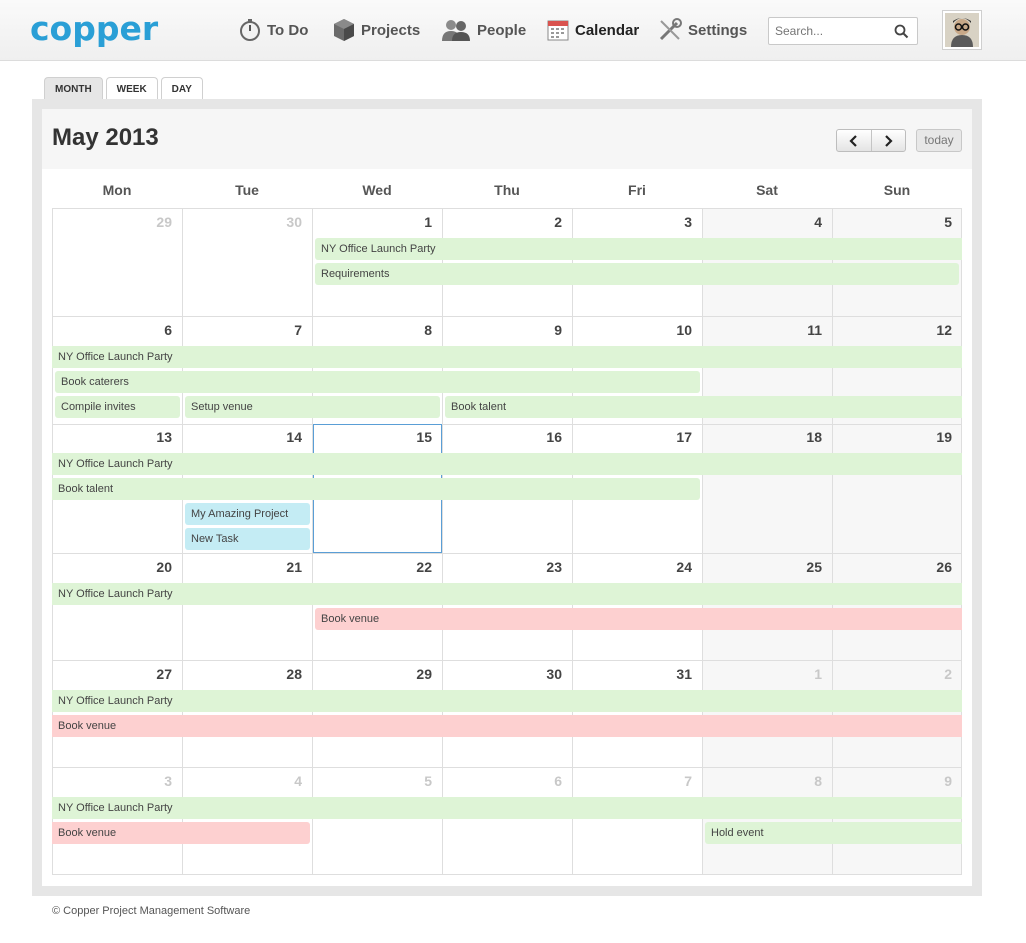  Describe the element at coordinates (814, 437) in the screenshot. I see `day-number: 18` at that location.